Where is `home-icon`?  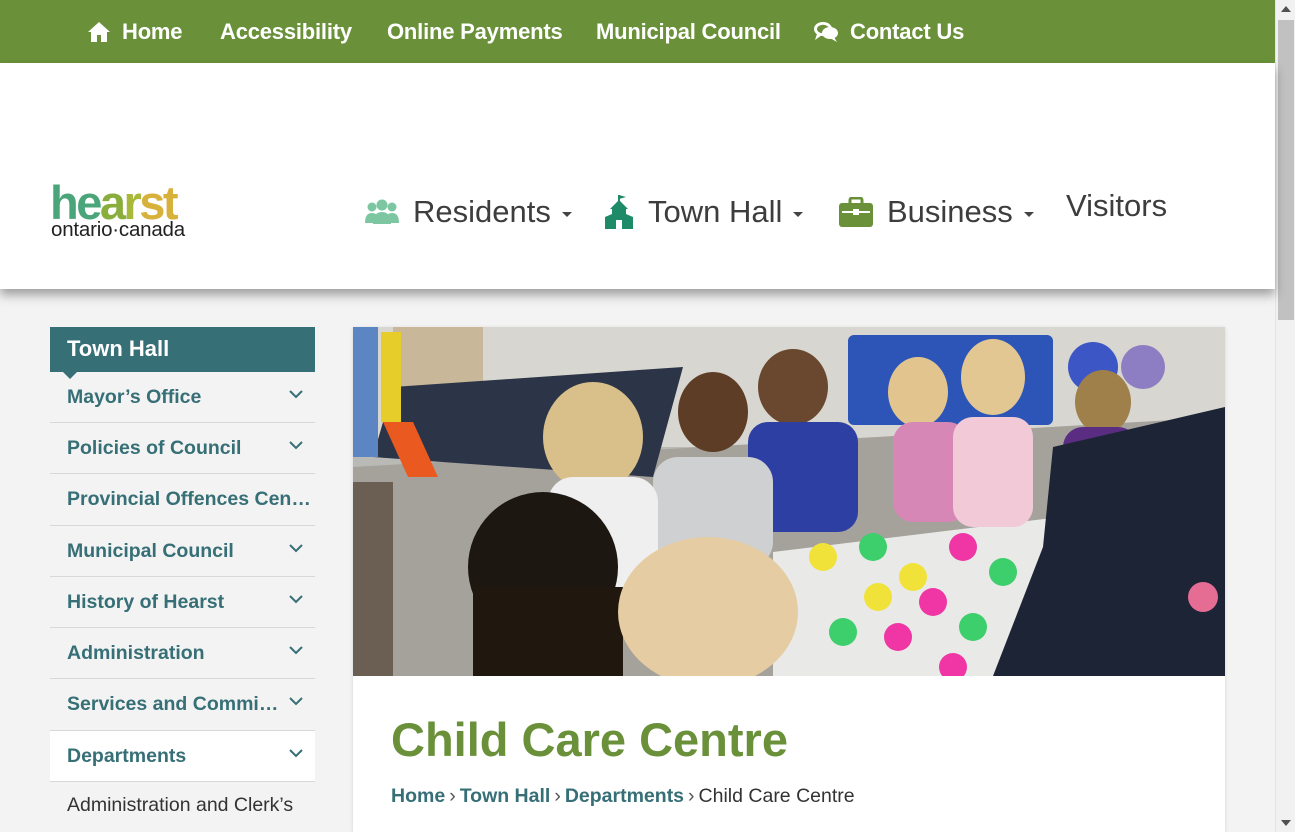 home-icon is located at coordinates (99, 32).